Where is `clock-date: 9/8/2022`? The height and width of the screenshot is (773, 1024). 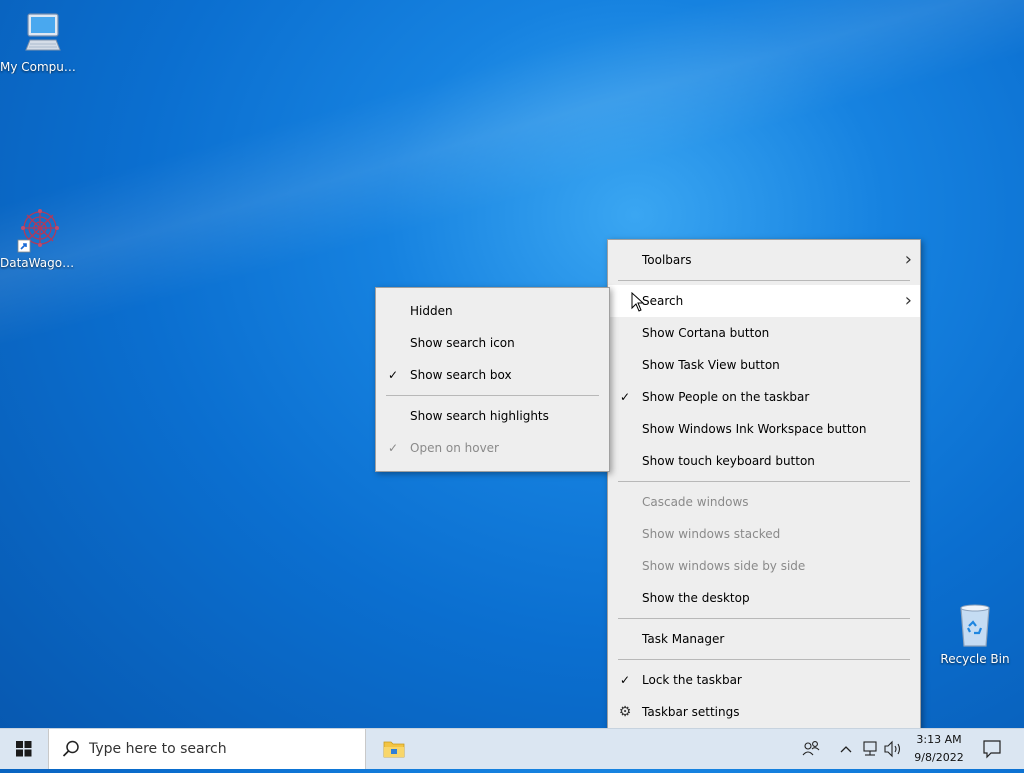
clock-date: 9/8/2022 is located at coordinates (939, 757).